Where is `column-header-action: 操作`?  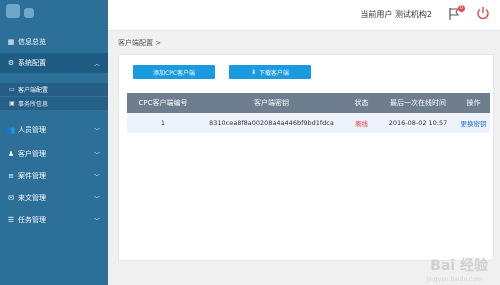
column-header-action: 操作 is located at coordinates (473, 103).